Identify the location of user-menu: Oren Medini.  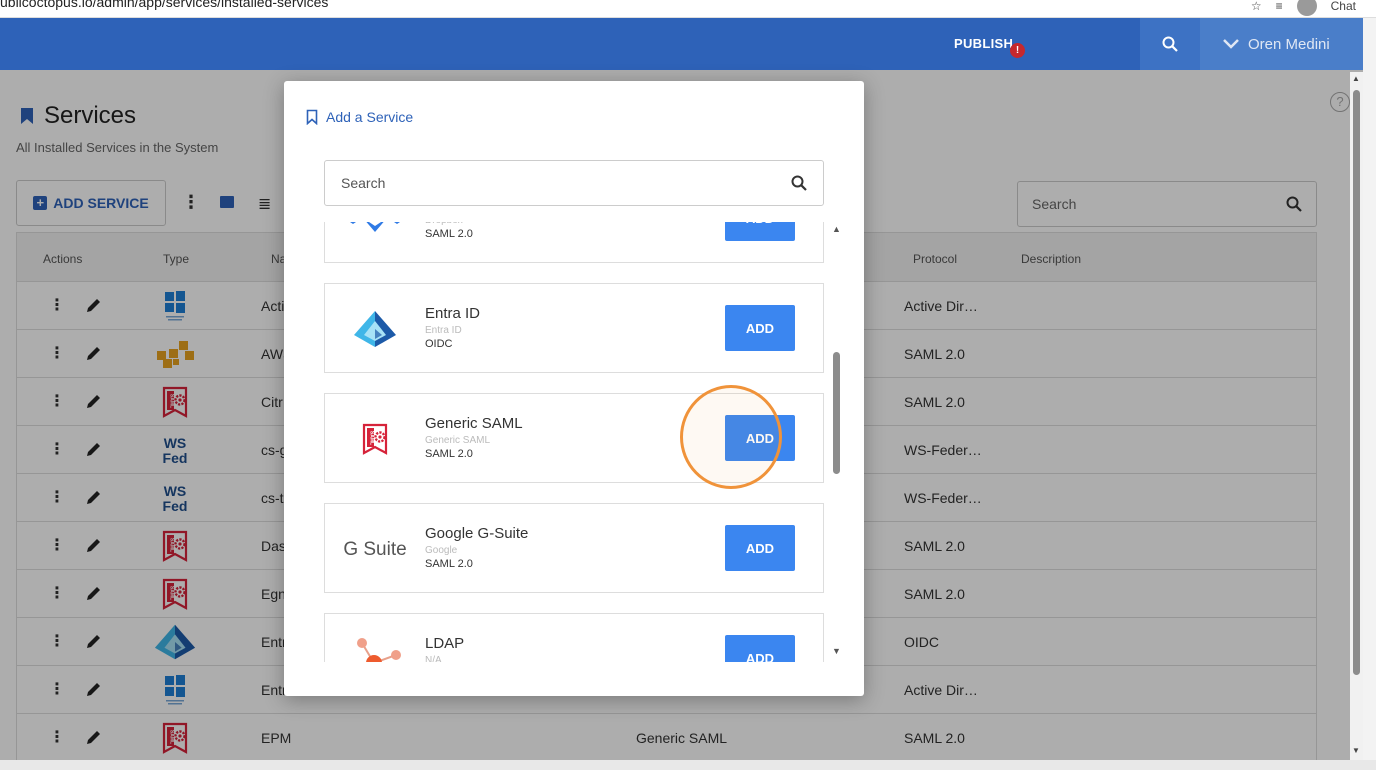
(1281, 44).